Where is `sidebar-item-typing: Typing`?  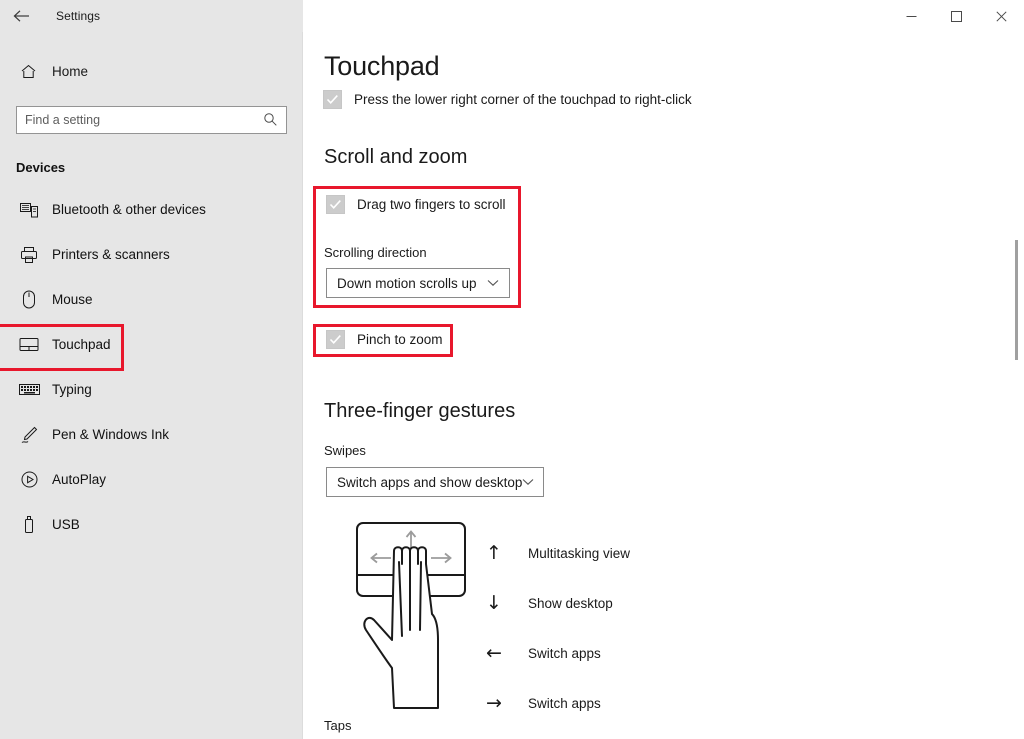 sidebar-item-typing: Typing is located at coordinates (151, 389).